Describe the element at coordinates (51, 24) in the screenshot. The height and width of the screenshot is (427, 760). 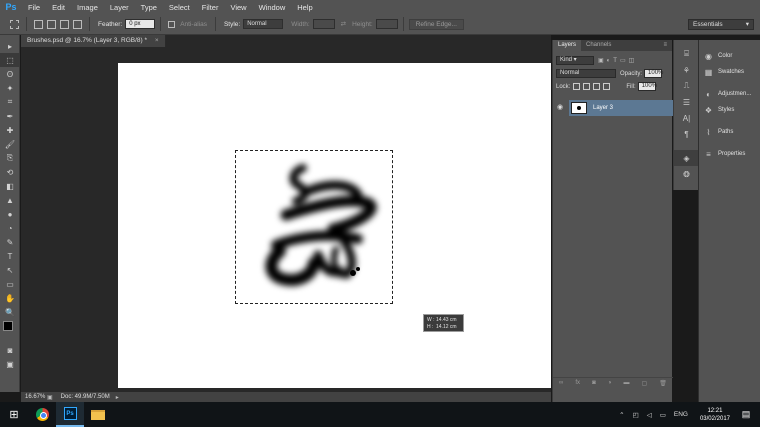
I see `add-to-selection-icon` at that location.